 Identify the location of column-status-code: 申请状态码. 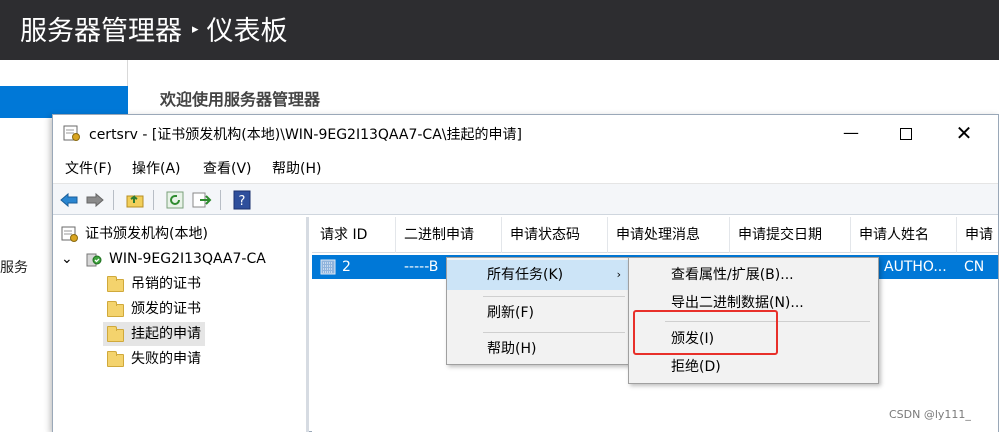
(555, 235).